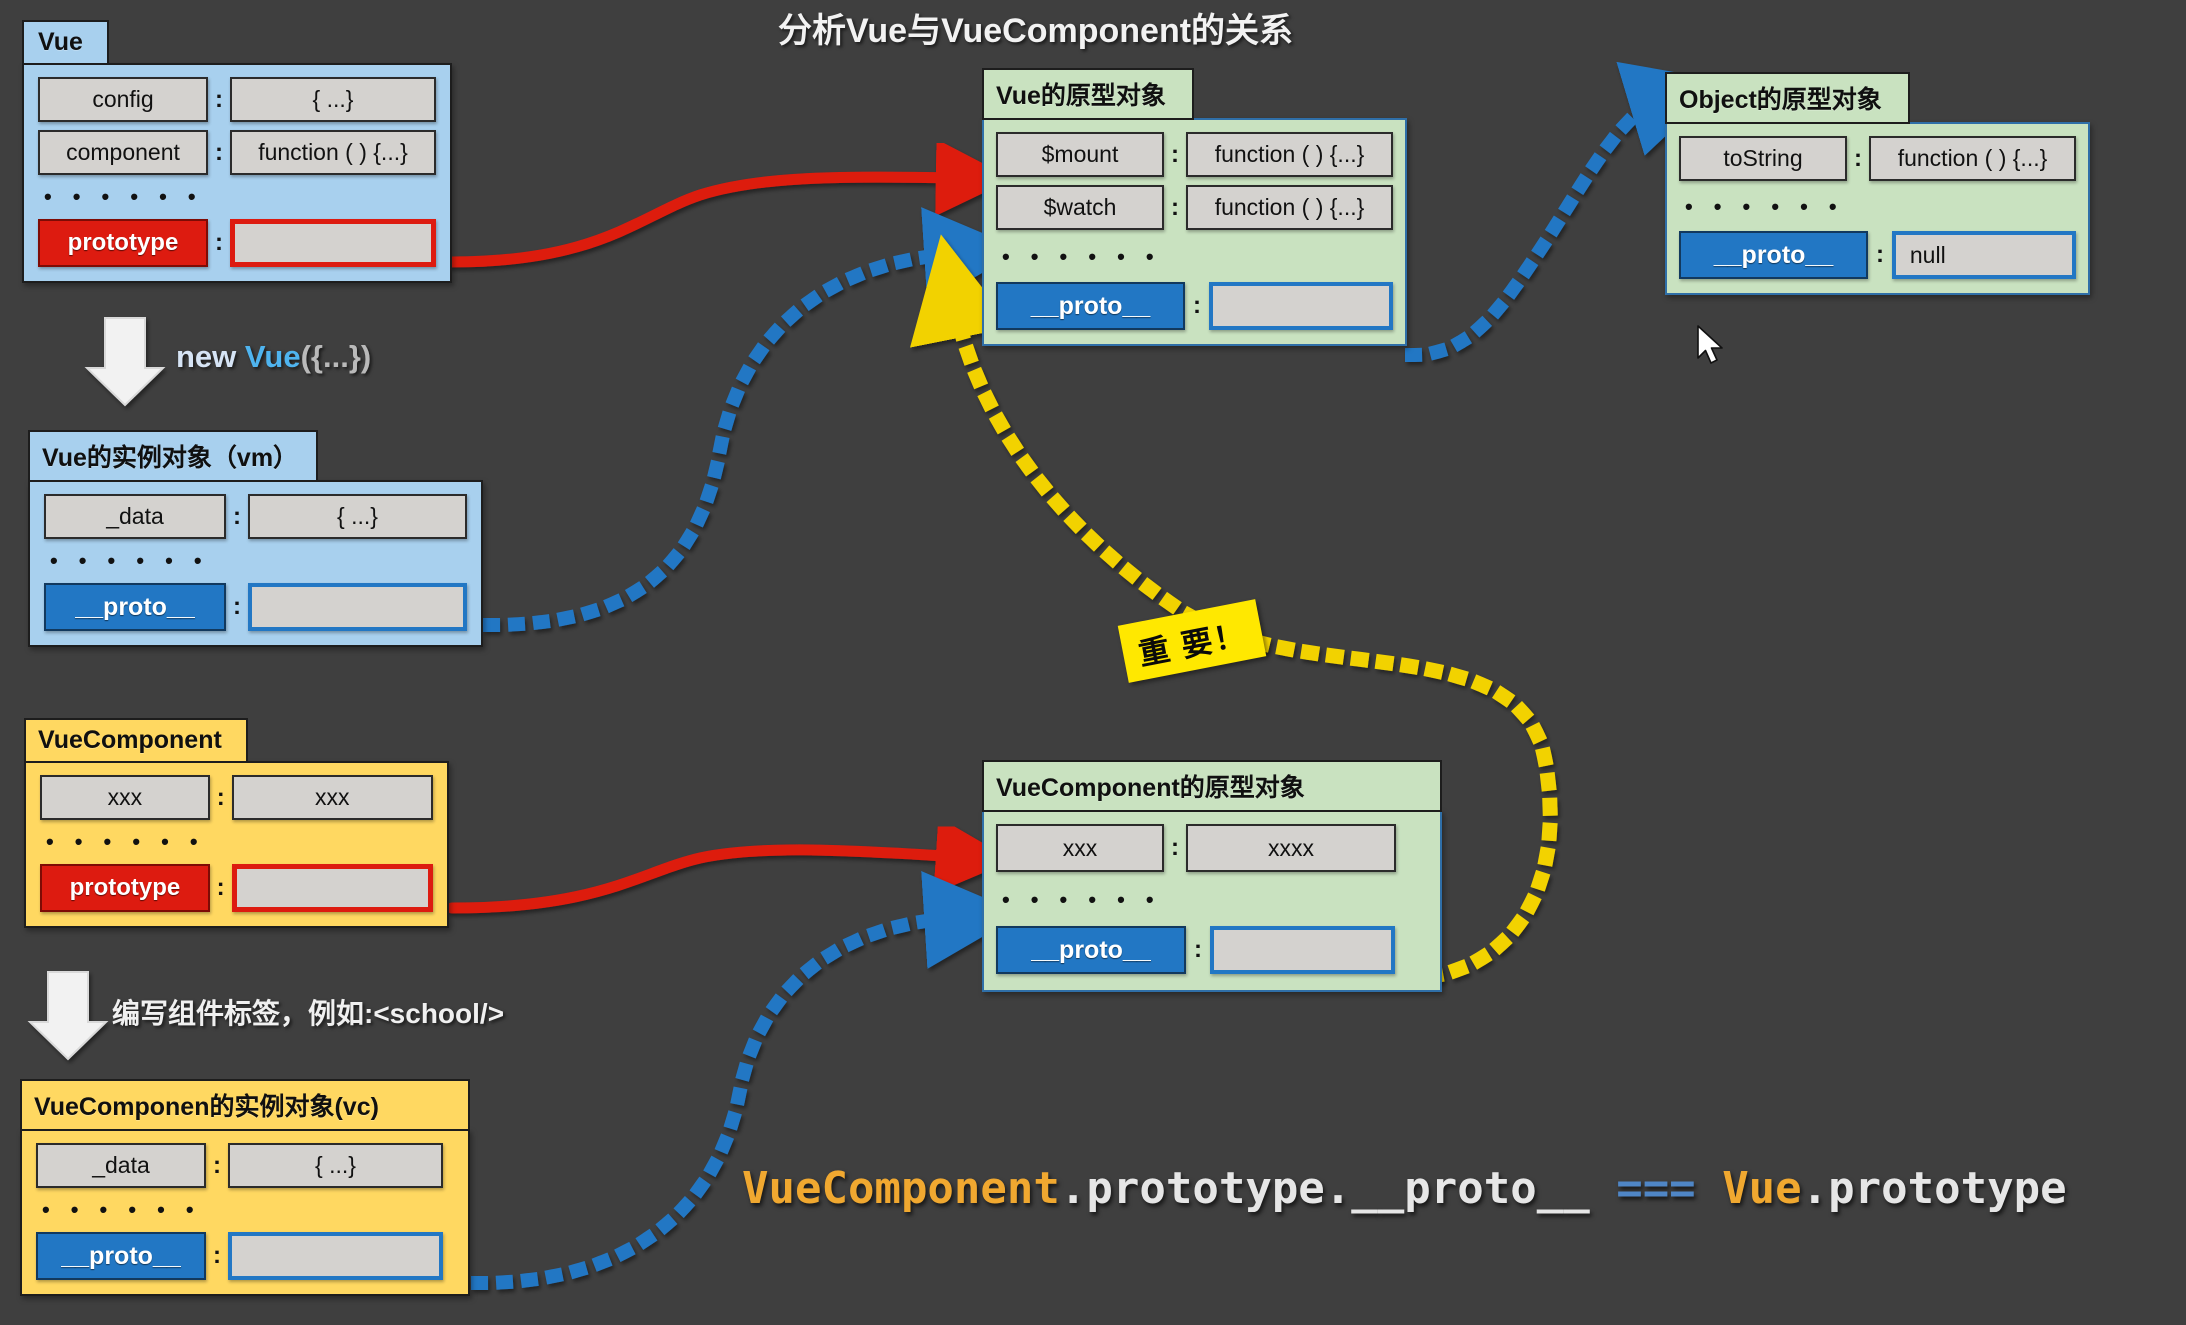 This screenshot has height=1325, width=2186. Describe the element at coordinates (1212, 848) in the screenshot. I see `row-xxx: xxx : xxxx` at that location.